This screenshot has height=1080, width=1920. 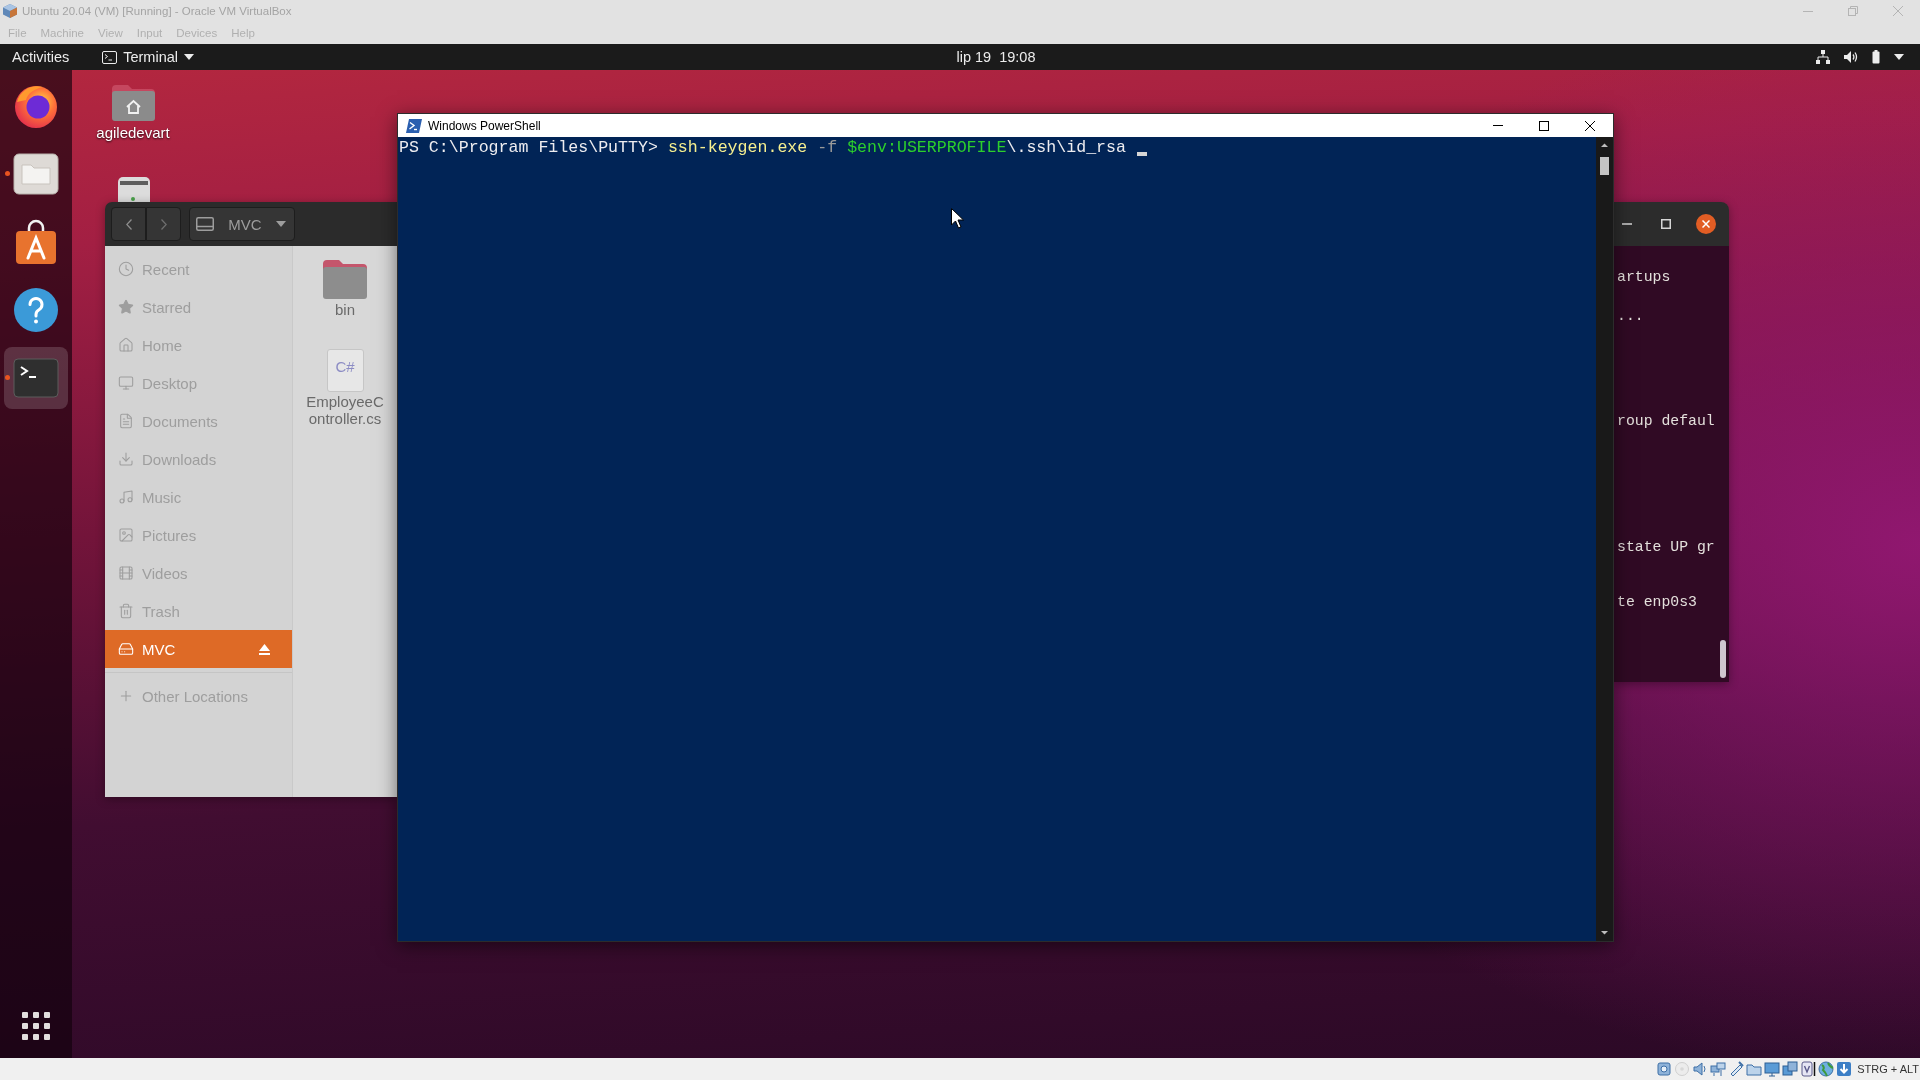 What do you see at coordinates (36, 242) in the screenshot?
I see `shopping-bag-icon` at bounding box center [36, 242].